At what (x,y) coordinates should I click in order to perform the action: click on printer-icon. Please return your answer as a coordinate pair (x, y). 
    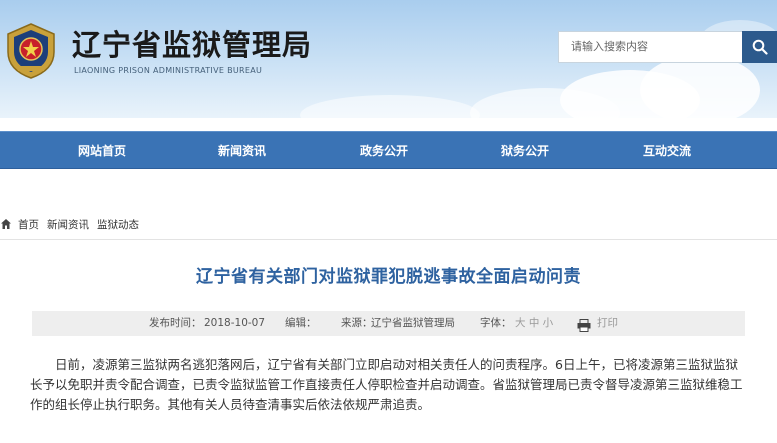
    Looking at the image, I should click on (584, 329).